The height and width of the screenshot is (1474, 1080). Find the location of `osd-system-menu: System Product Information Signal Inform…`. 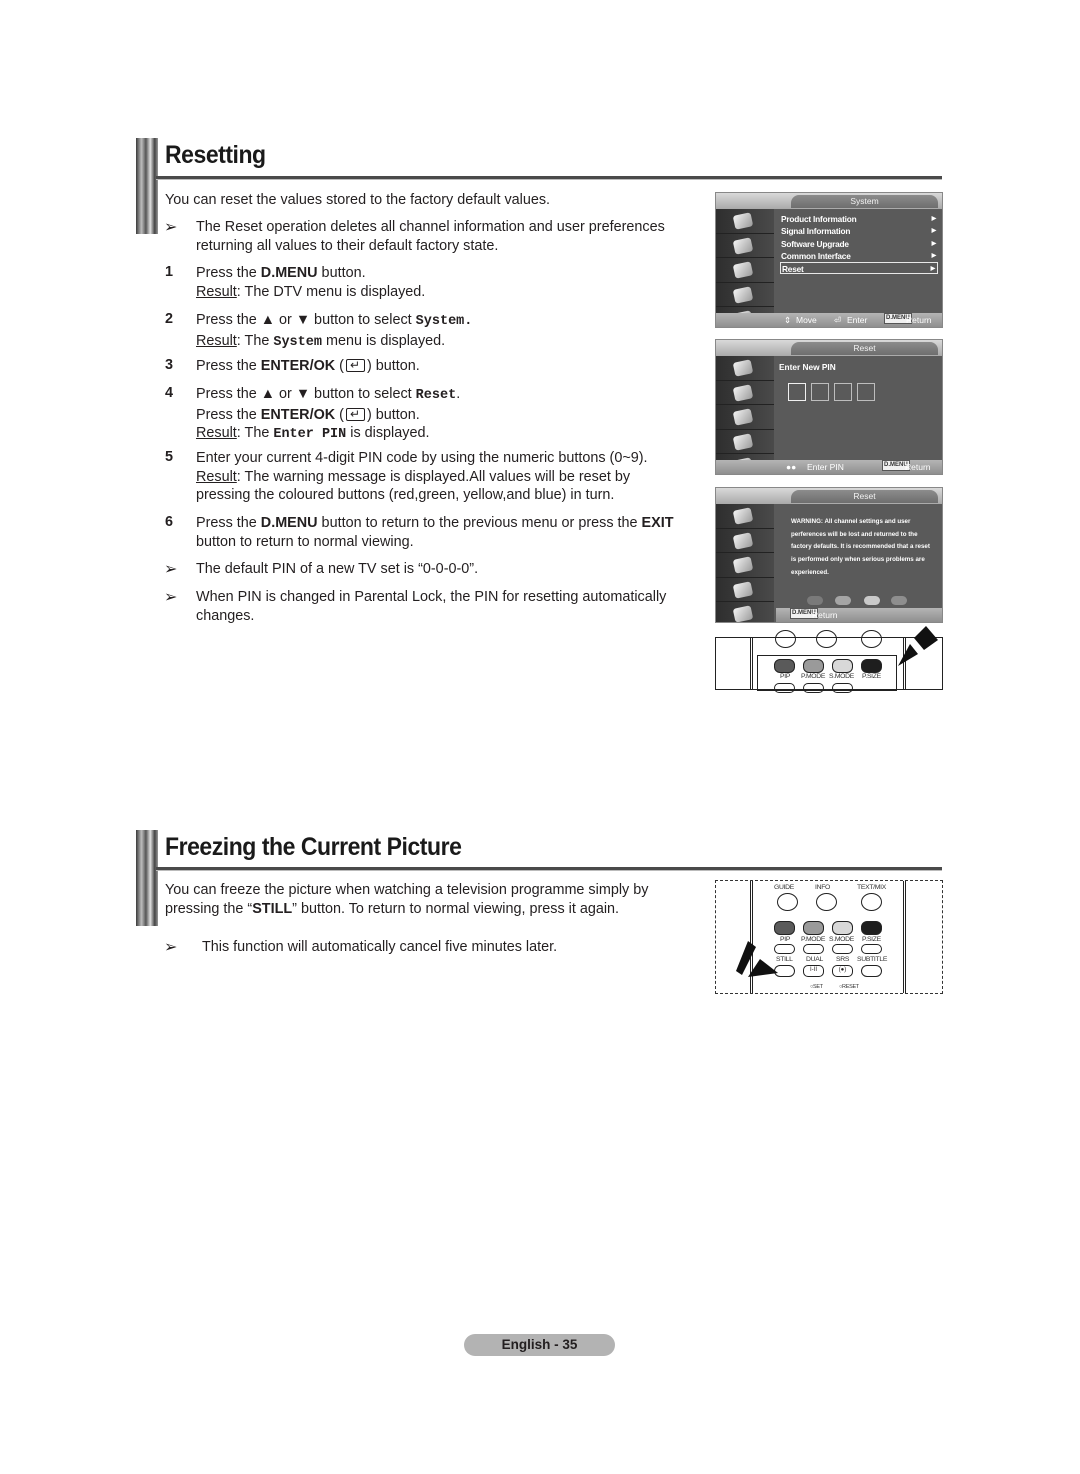

osd-system-menu: System Product Information Signal Inform… is located at coordinates (829, 260).